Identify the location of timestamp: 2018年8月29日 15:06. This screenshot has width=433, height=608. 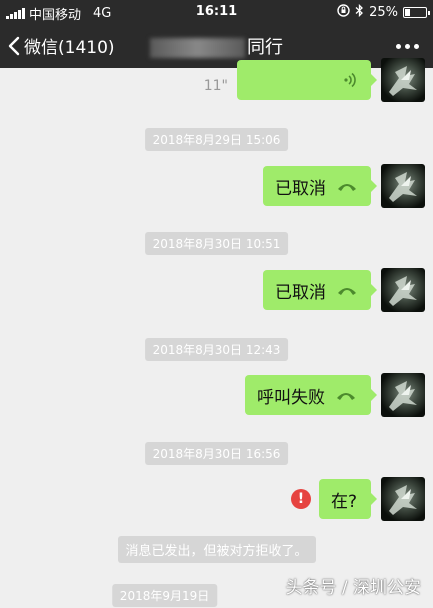
(216, 139).